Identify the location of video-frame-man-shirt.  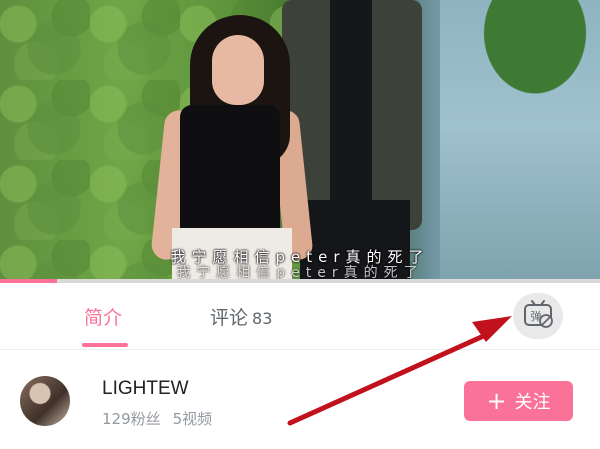
(351, 100).